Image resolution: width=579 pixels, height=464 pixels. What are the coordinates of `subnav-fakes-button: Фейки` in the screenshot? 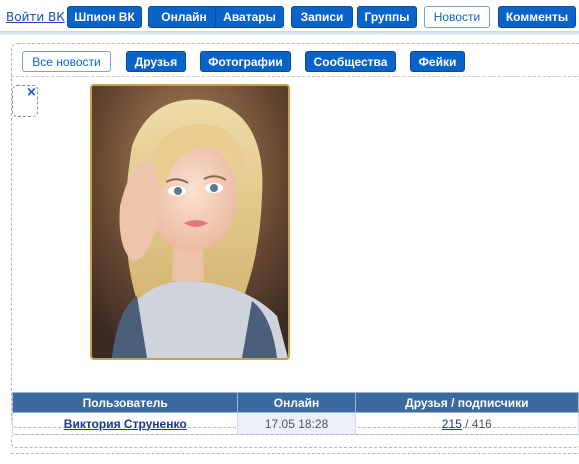 It's located at (437, 61).